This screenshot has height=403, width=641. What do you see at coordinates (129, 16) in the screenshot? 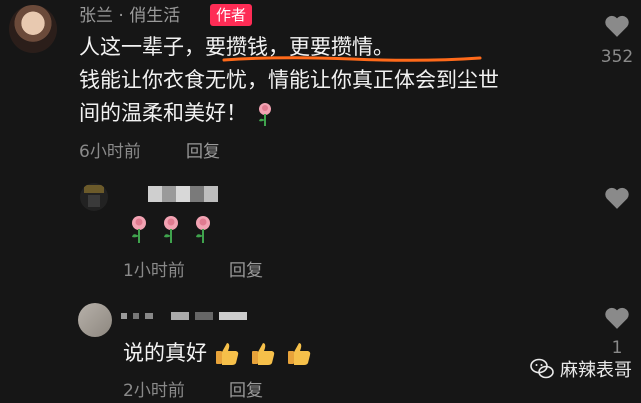
I see `author-name: 张兰 · 俏生活` at bounding box center [129, 16].